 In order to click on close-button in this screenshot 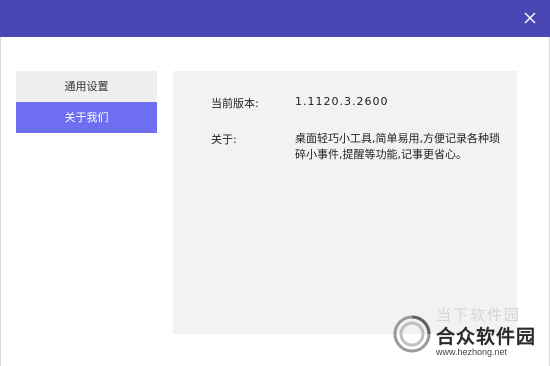, I will do `click(530, 18)`.